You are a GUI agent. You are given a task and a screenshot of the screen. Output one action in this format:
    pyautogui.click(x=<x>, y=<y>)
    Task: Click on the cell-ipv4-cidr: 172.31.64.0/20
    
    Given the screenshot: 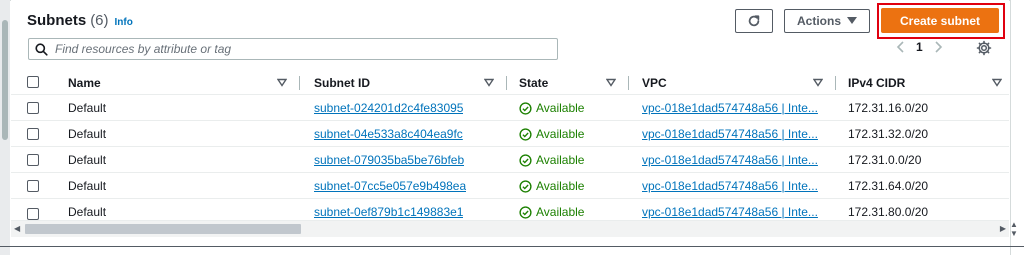 What is the action you would take?
    pyautogui.click(x=888, y=186)
    